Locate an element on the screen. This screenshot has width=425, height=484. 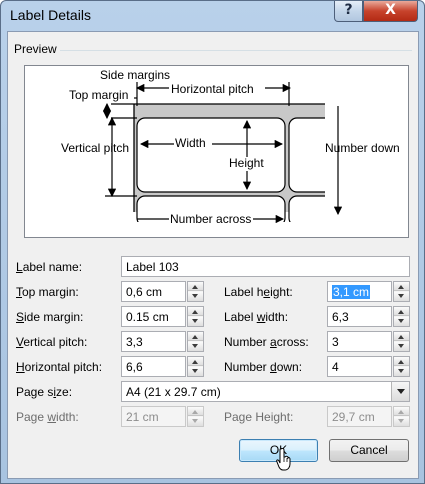
close-icon: X is located at coordinates (390, 10).